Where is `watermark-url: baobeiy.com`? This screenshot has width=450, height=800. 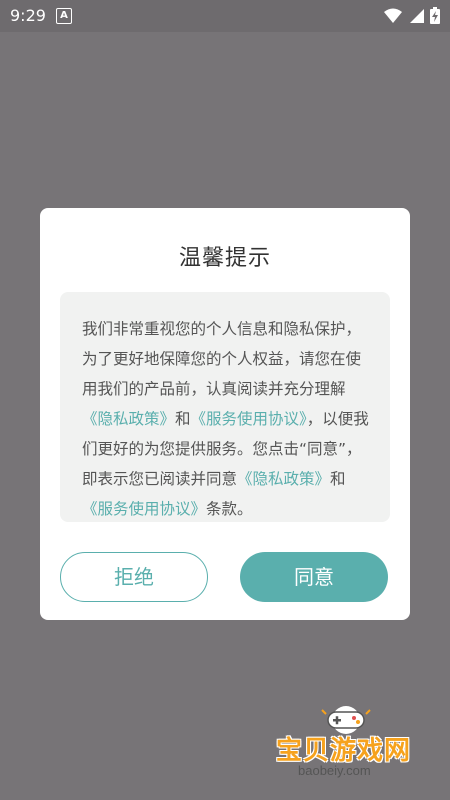 watermark-url: baobeiy.com is located at coordinates (334, 770).